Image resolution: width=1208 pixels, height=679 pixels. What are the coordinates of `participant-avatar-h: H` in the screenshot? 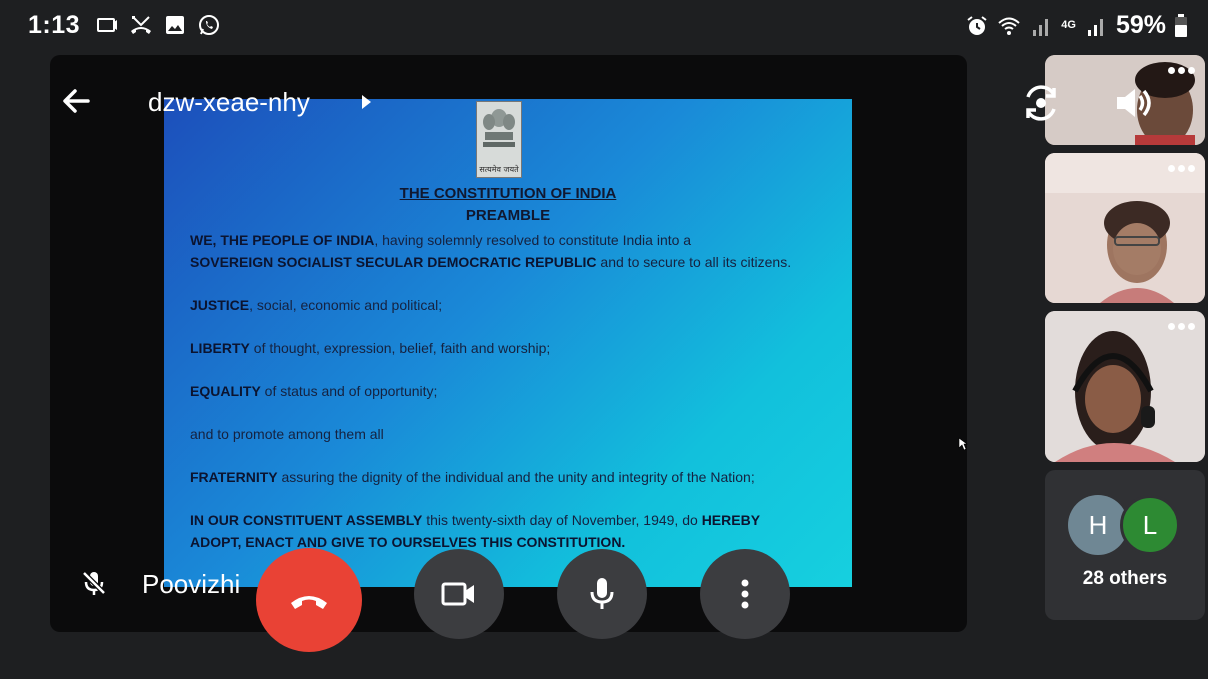 It's located at (1098, 525).